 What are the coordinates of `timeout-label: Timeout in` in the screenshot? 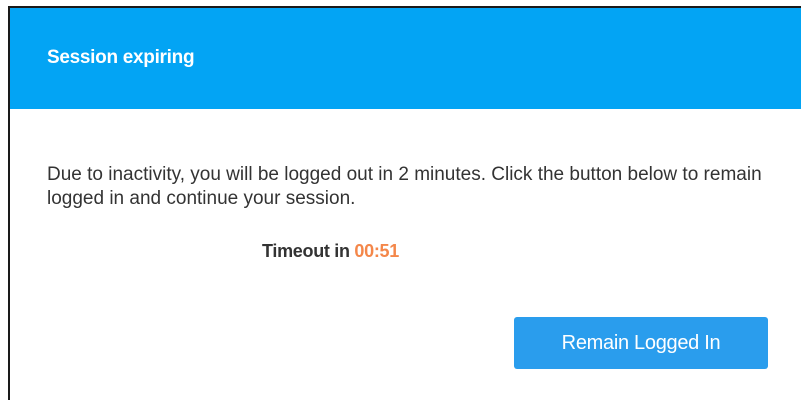 It's located at (308, 251).